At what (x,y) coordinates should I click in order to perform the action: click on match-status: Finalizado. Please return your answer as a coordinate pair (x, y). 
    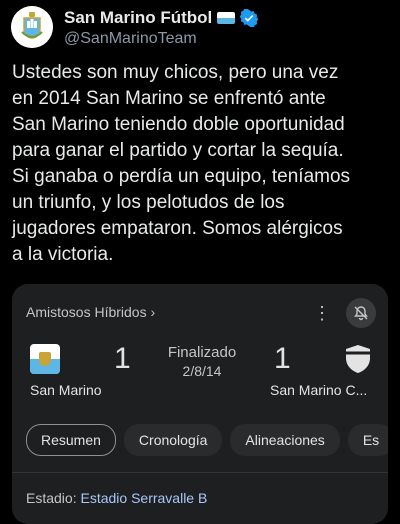
    Looking at the image, I should click on (202, 352).